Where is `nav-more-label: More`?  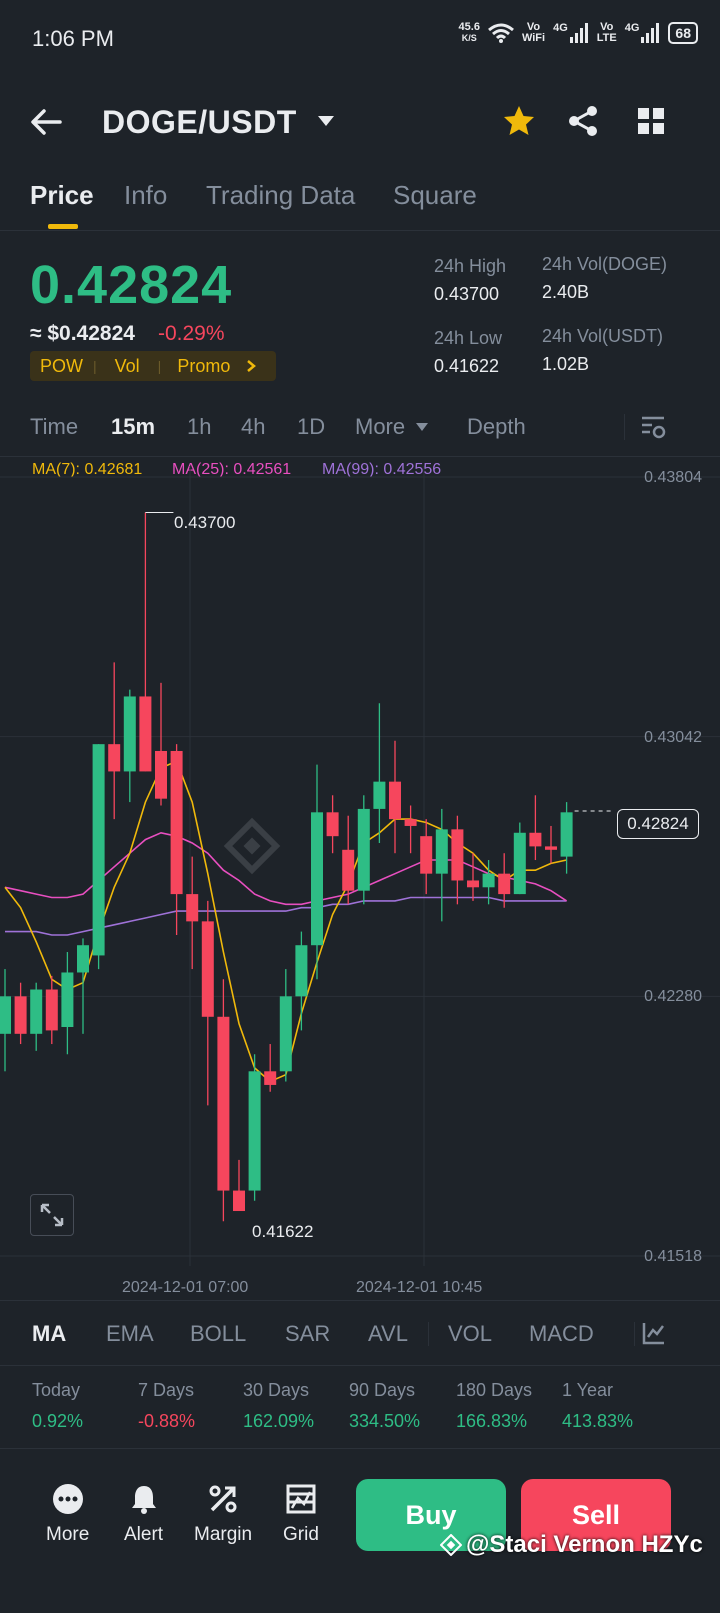
nav-more-label: More is located at coordinates (68, 1534).